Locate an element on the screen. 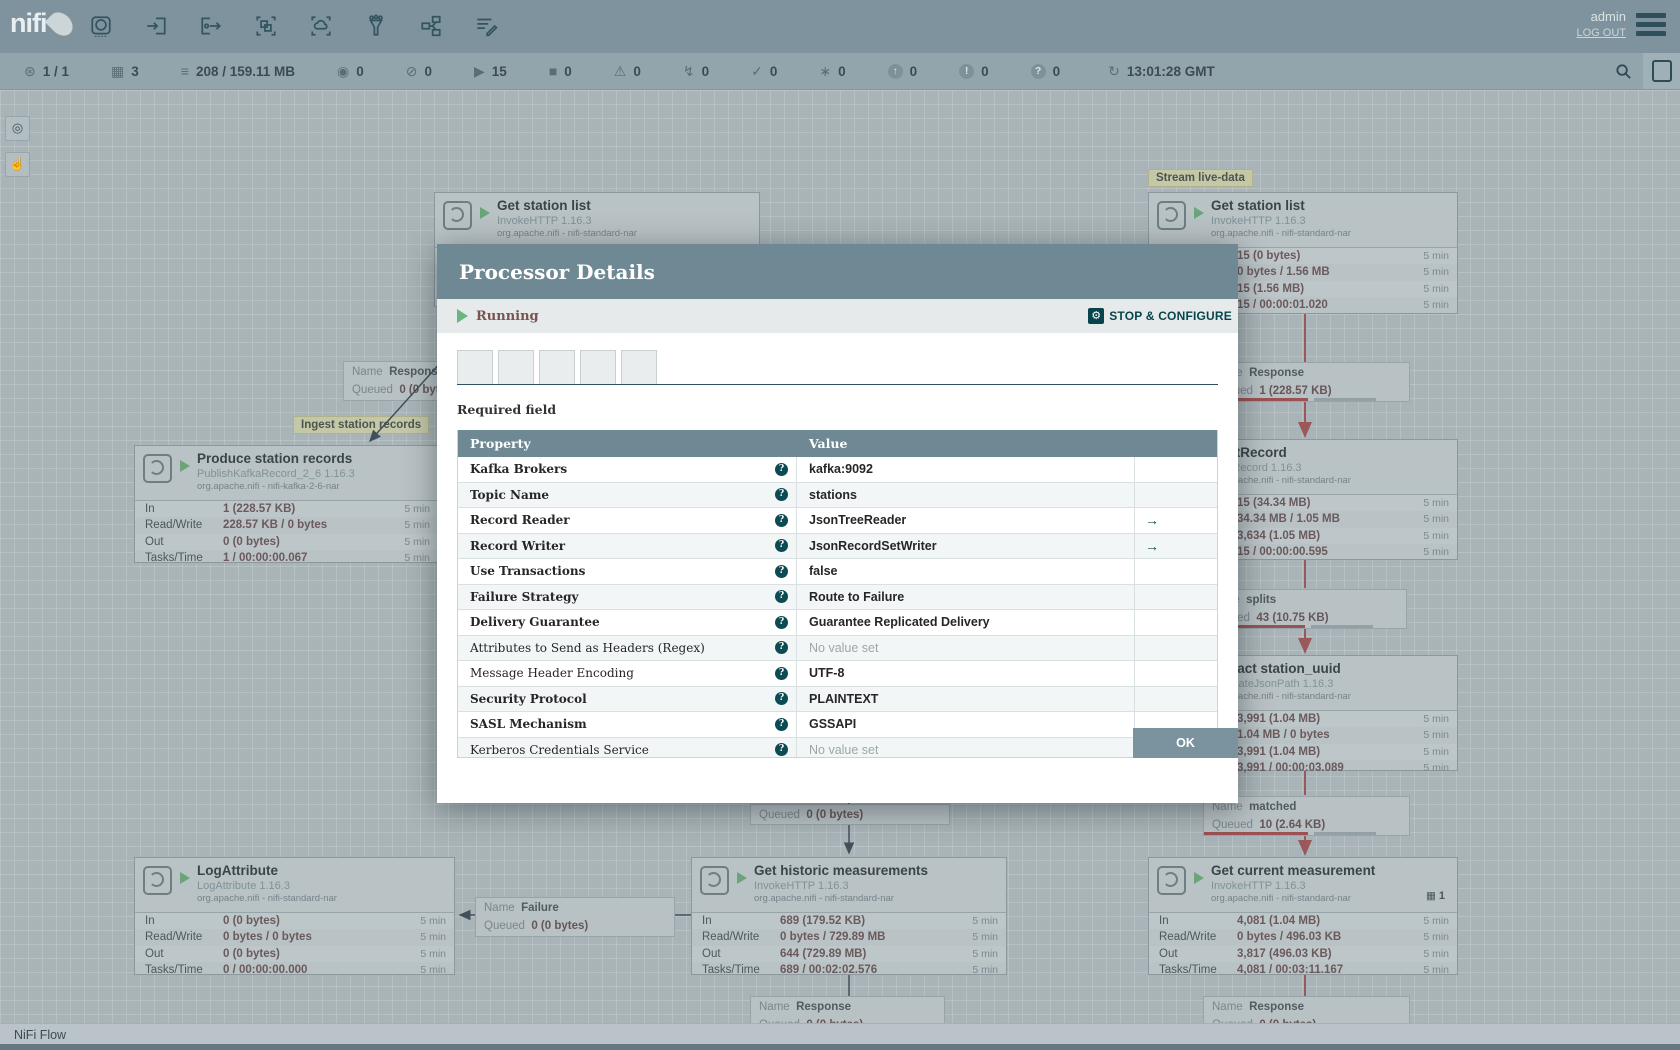 The image size is (1680, 1050). property-value-cell: Route to Failure is located at coordinates (966, 596).